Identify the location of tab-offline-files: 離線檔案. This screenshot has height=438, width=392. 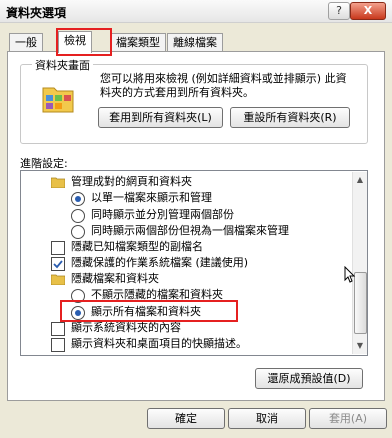
(195, 42).